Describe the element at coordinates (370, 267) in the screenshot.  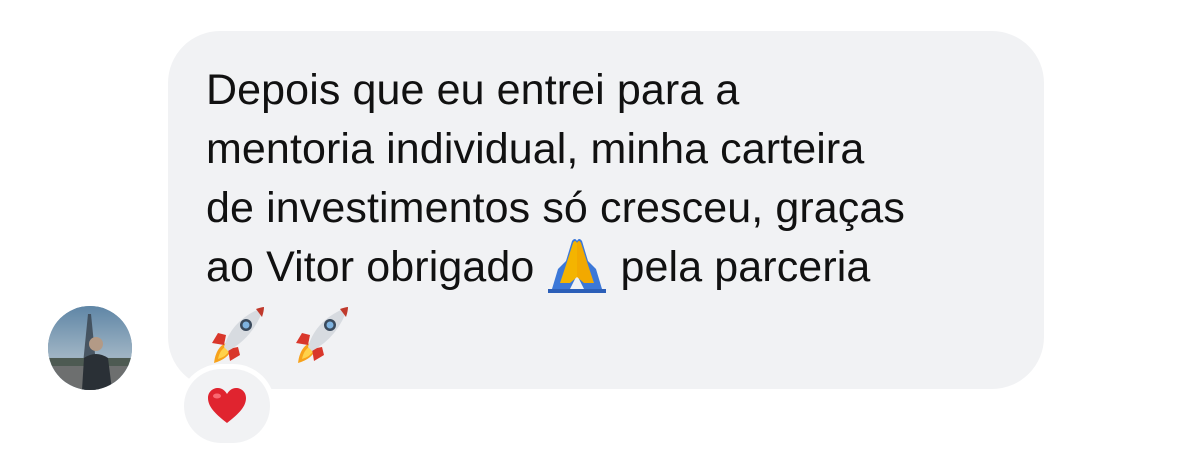
I see `message-line: ao Vitor obrigado` at that location.